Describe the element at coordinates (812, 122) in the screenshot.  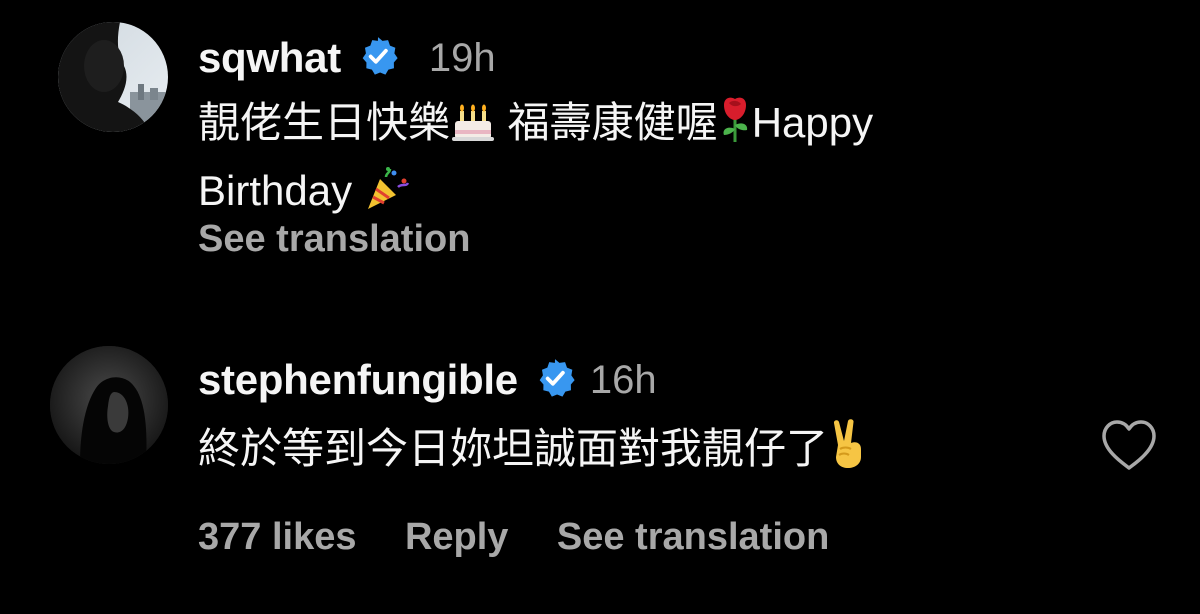
I see `comment-text-part: Happy` at that location.